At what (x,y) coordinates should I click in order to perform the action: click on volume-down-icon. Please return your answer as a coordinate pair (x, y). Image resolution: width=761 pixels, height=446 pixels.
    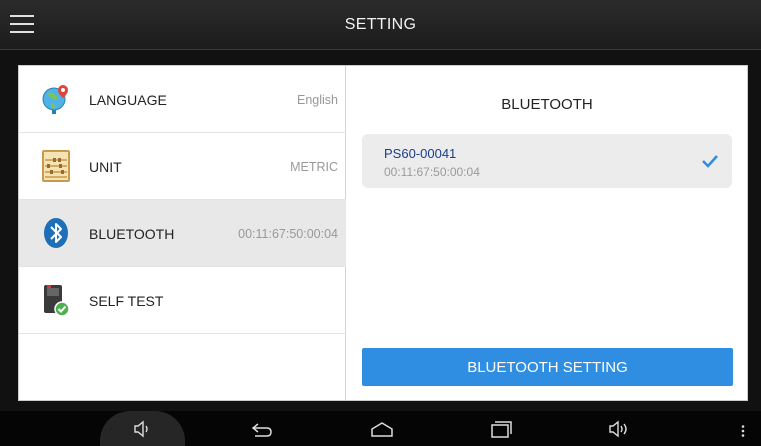
    Looking at the image, I should click on (143, 429).